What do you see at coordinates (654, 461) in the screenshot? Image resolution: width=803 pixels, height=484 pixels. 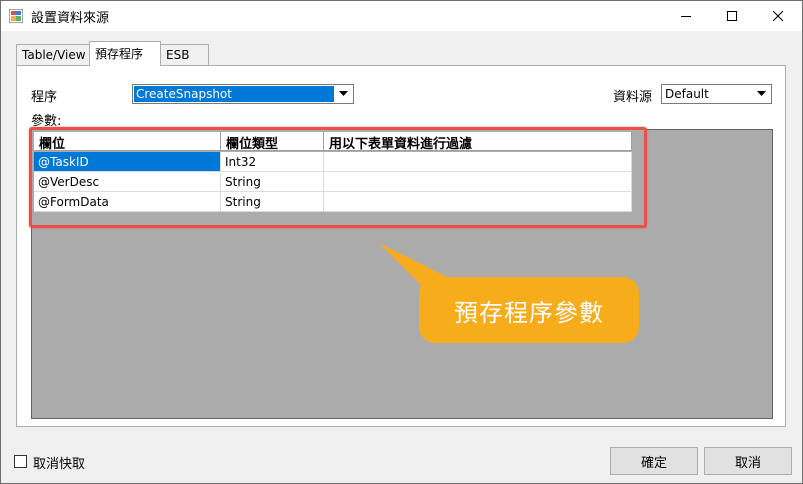 I see `ok-button: 確定` at bounding box center [654, 461].